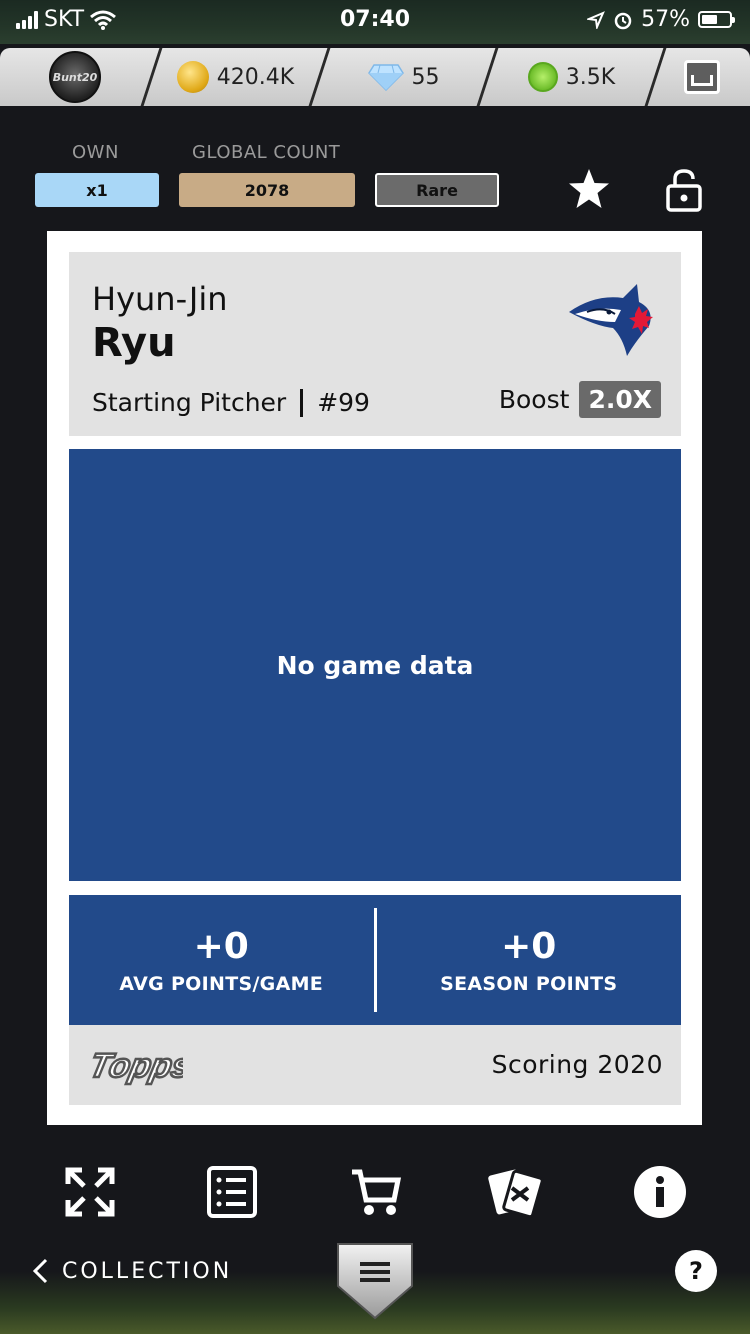 The image size is (750, 1334). I want to click on topps-logo-icon: Topps, so click(134, 1066).